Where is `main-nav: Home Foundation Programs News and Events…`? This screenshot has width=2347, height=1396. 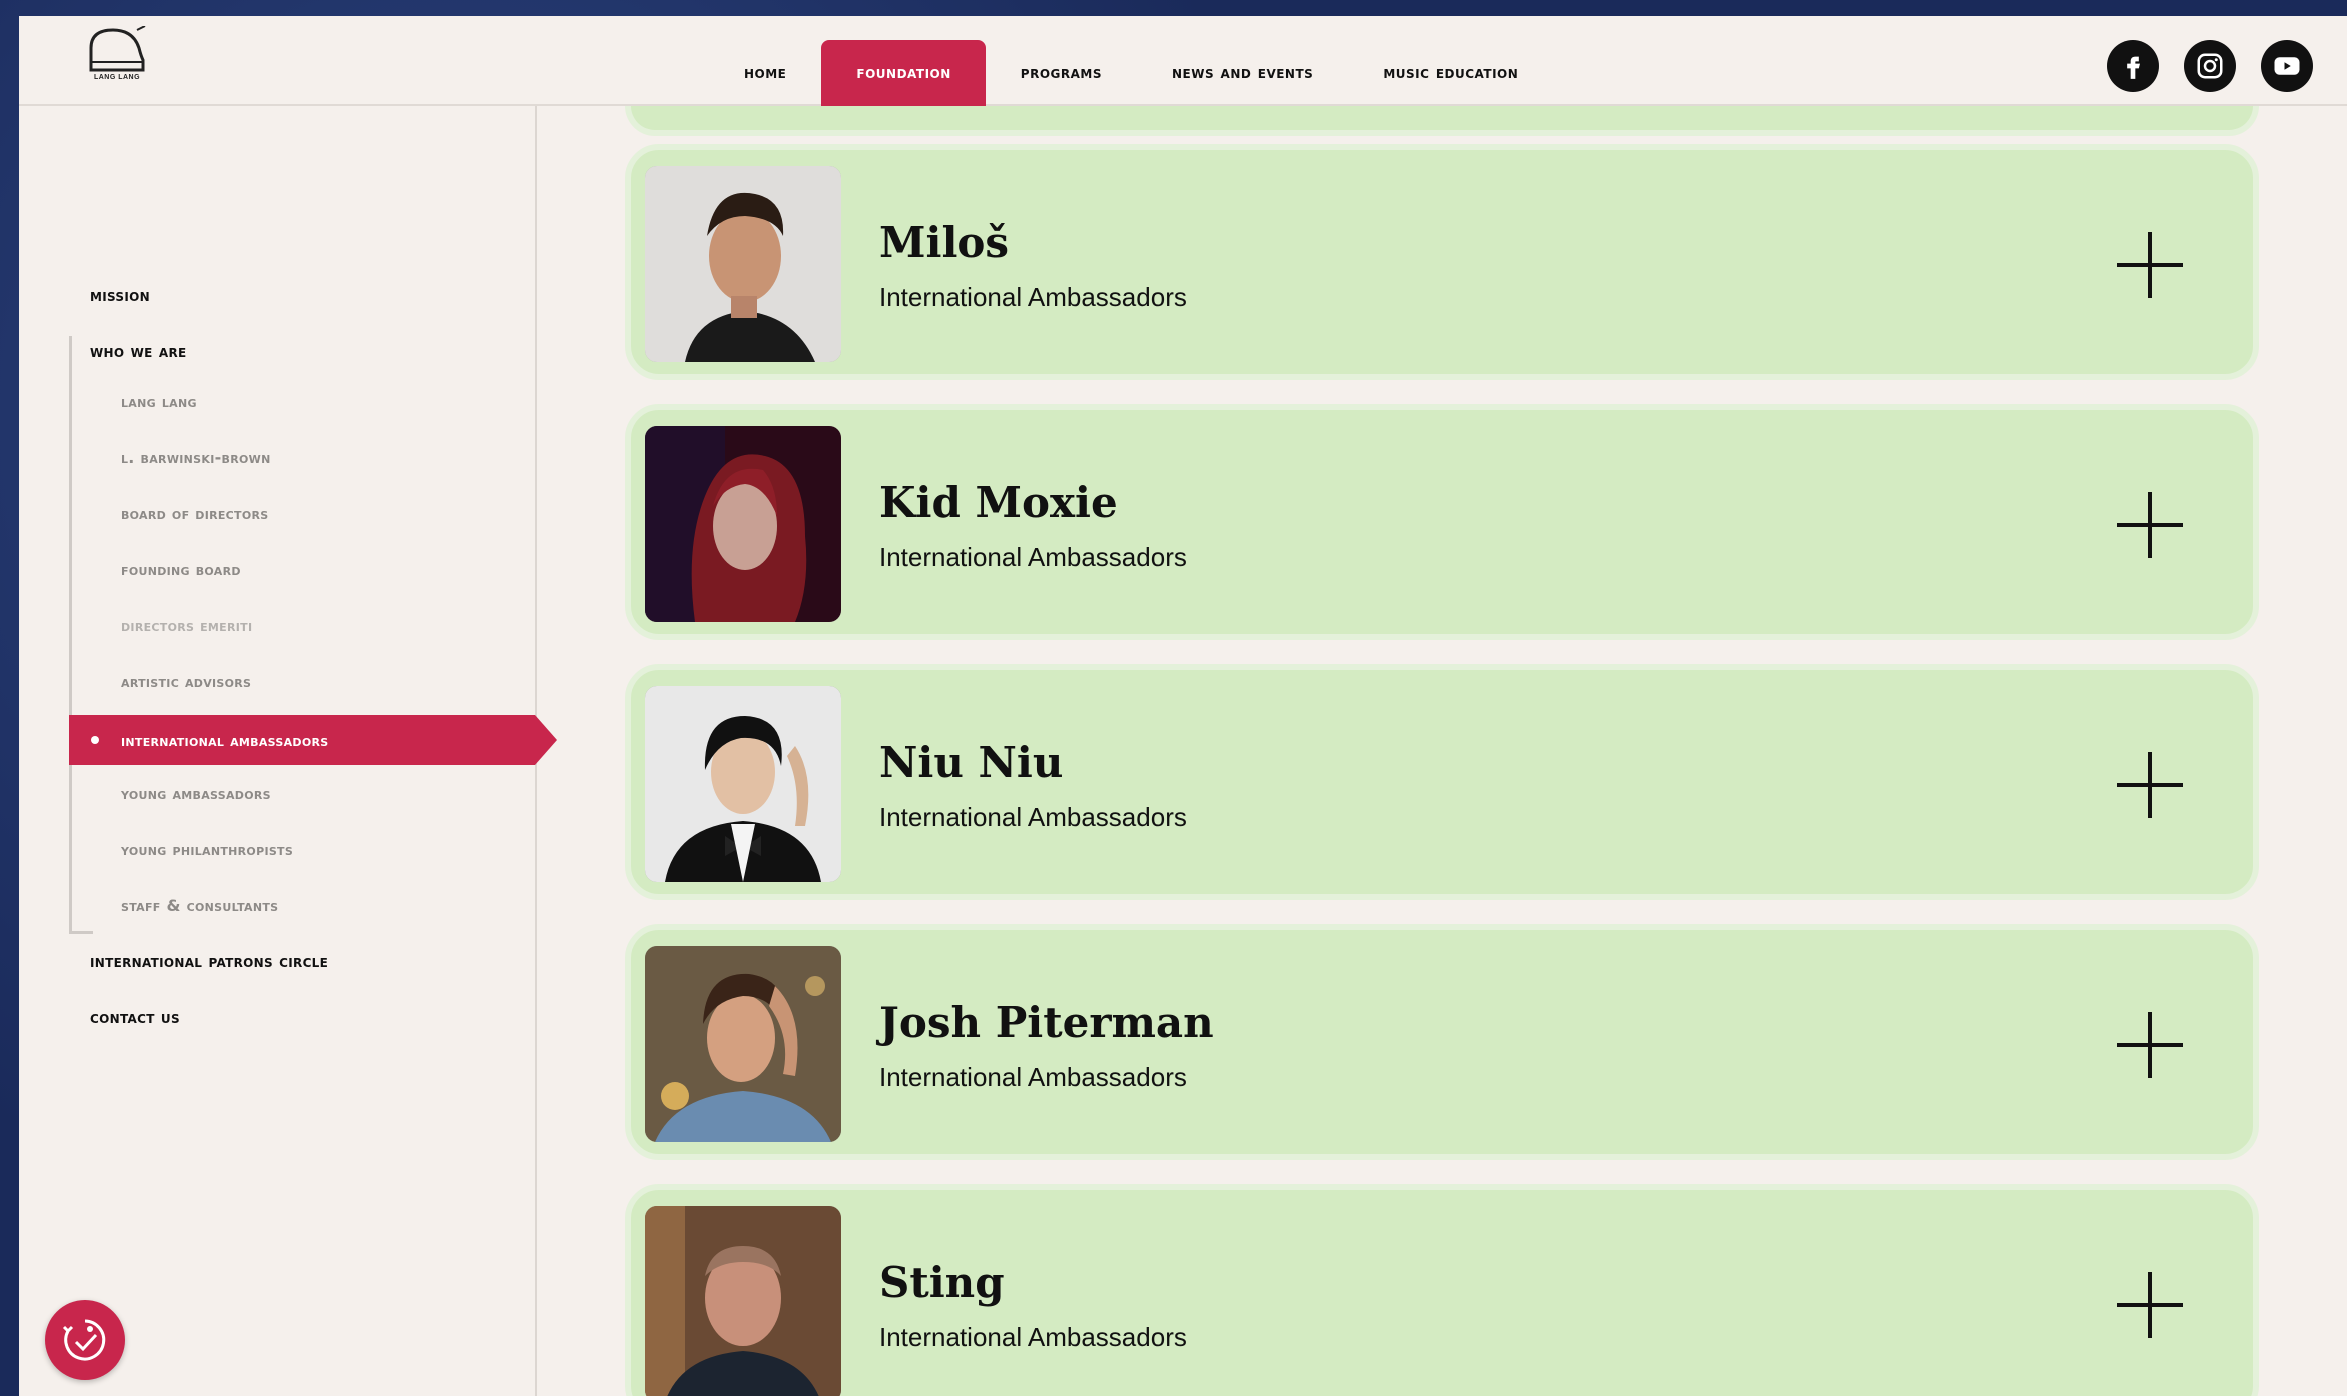
main-nav: Home Foundation Programs News and Events… is located at coordinates (1131, 67).